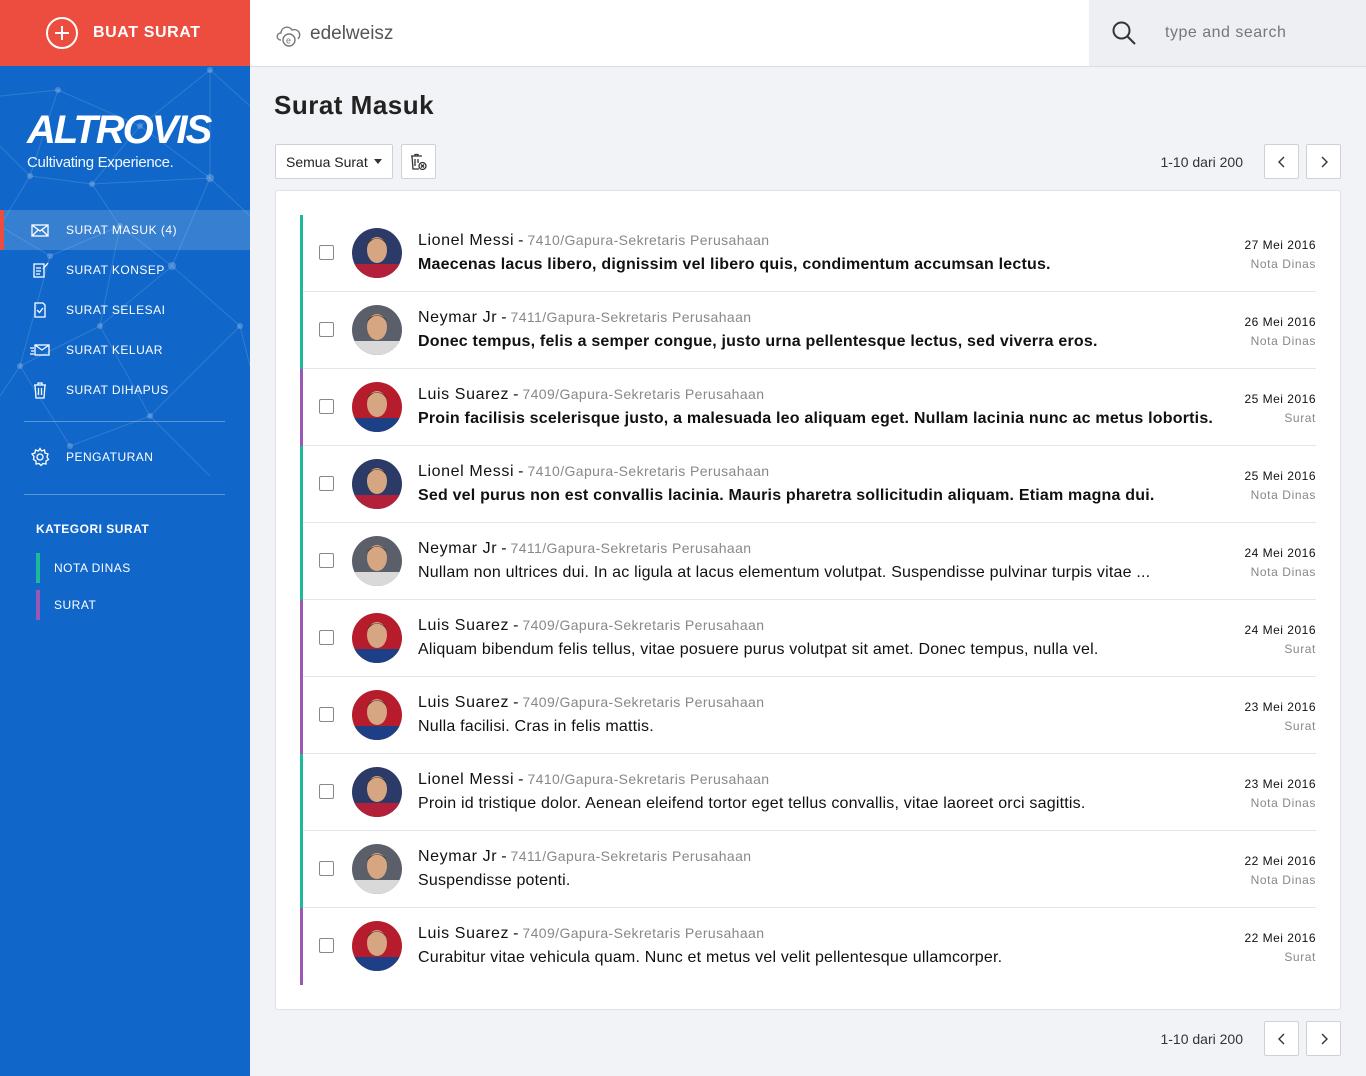 Image resolution: width=1366 pixels, height=1076 pixels. Describe the element at coordinates (1300, 726) in the screenshot. I see `message-type: Surat` at that location.